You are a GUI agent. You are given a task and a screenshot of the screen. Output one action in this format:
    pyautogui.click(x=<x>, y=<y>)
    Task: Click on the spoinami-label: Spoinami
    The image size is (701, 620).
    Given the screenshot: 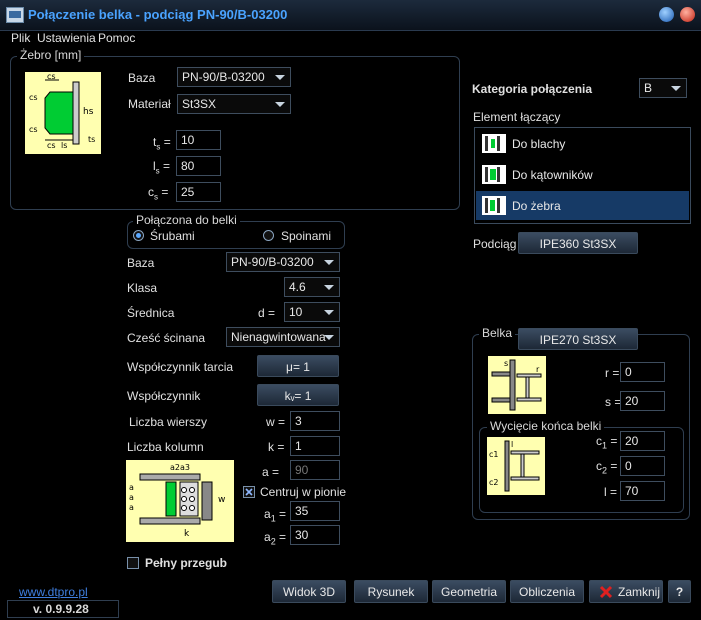 What is the action you would take?
    pyautogui.click(x=306, y=236)
    